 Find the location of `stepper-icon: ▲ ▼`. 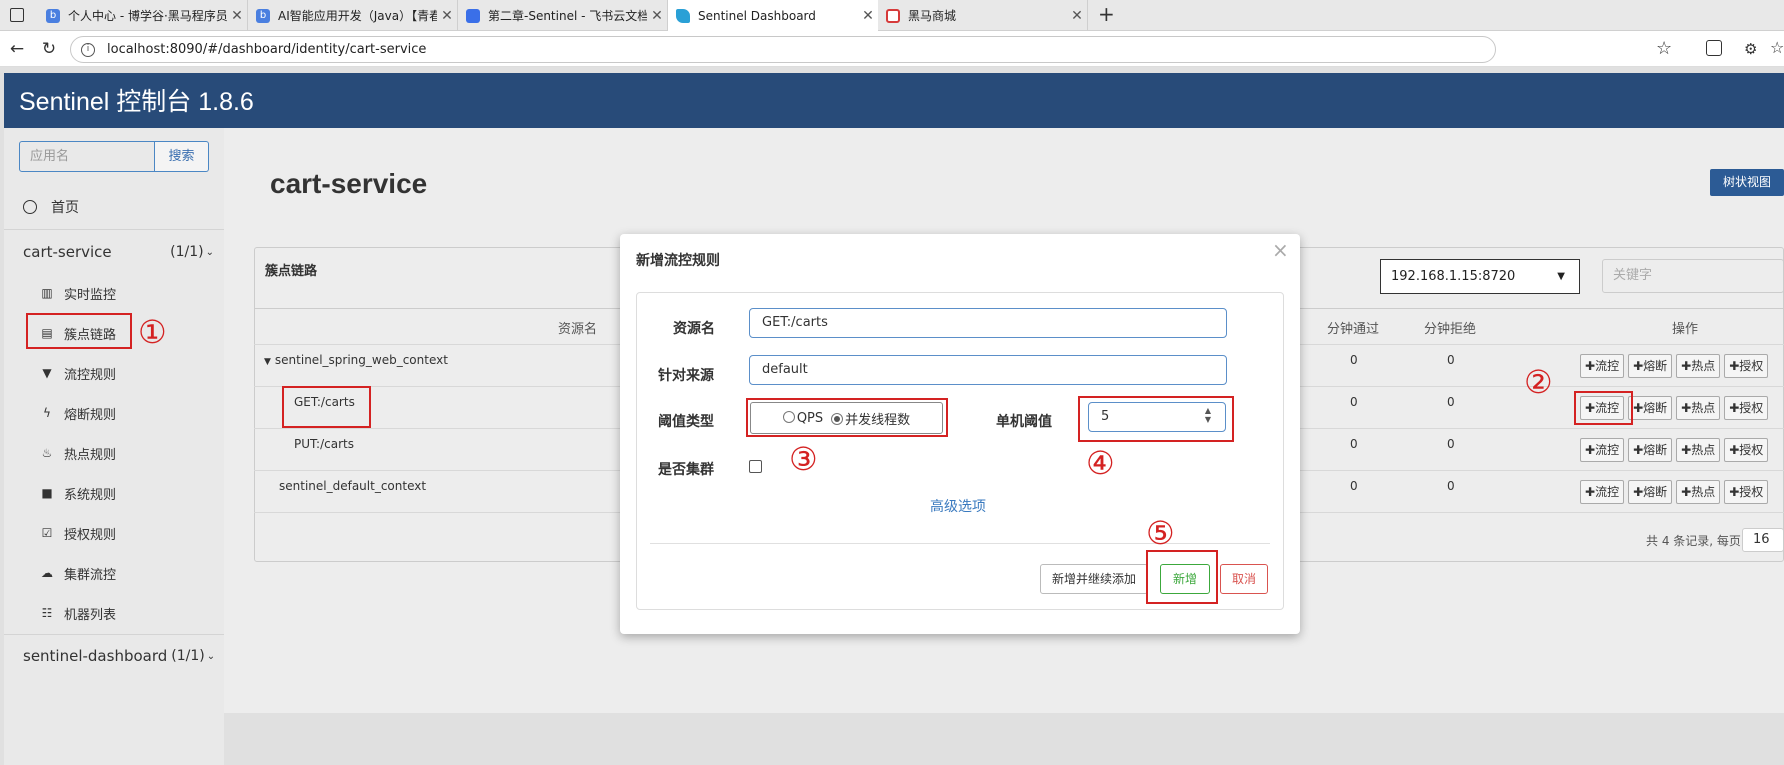

stepper-icon: ▲ ▼ is located at coordinates (1208, 415).